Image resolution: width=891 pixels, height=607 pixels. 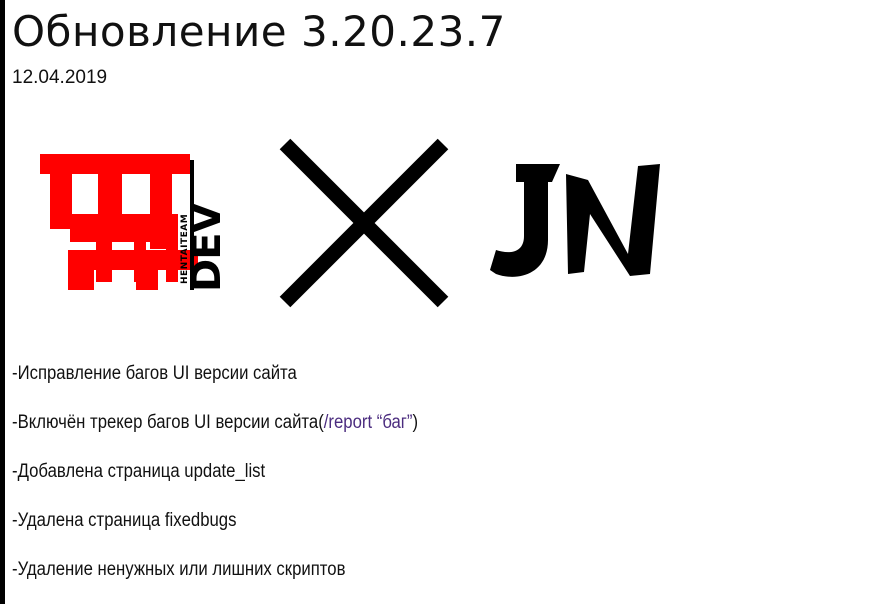 What do you see at coordinates (215, 386) in the screenshot?
I see `list-item: -Исправление багов UI версии сайта` at bounding box center [215, 386].